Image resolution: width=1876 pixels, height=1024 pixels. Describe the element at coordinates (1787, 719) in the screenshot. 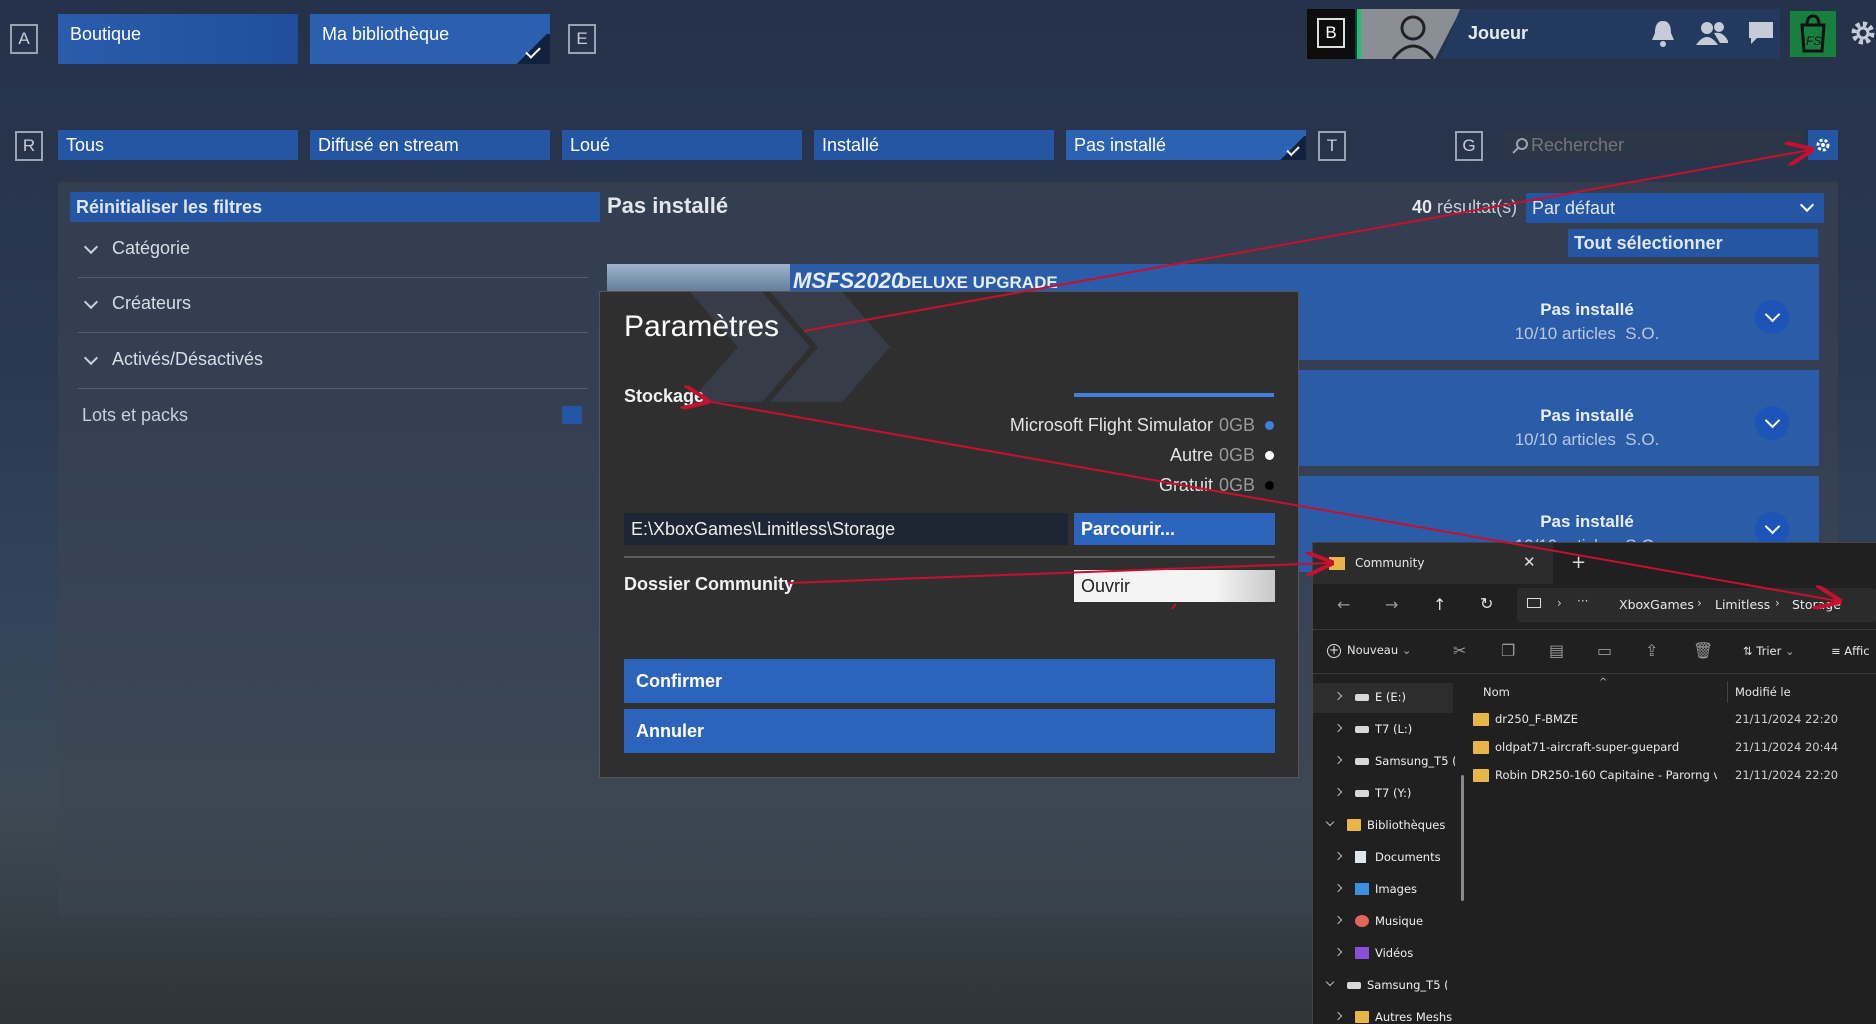

I see `file-modified: 21/11/2024 22:20` at that location.